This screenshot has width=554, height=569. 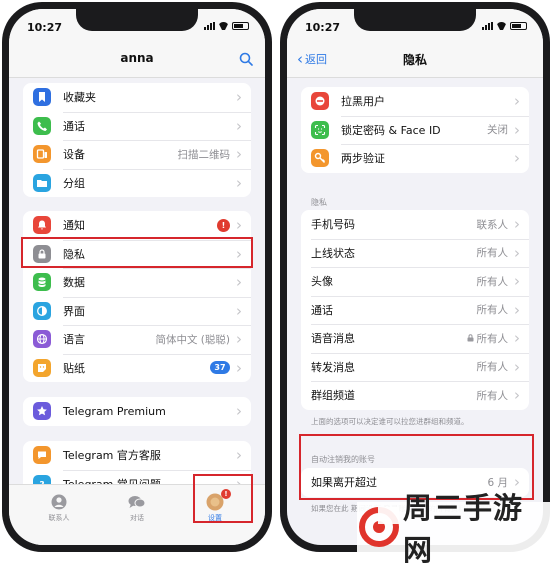 I want to click on row-label: 通知, so click(x=74, y=226).